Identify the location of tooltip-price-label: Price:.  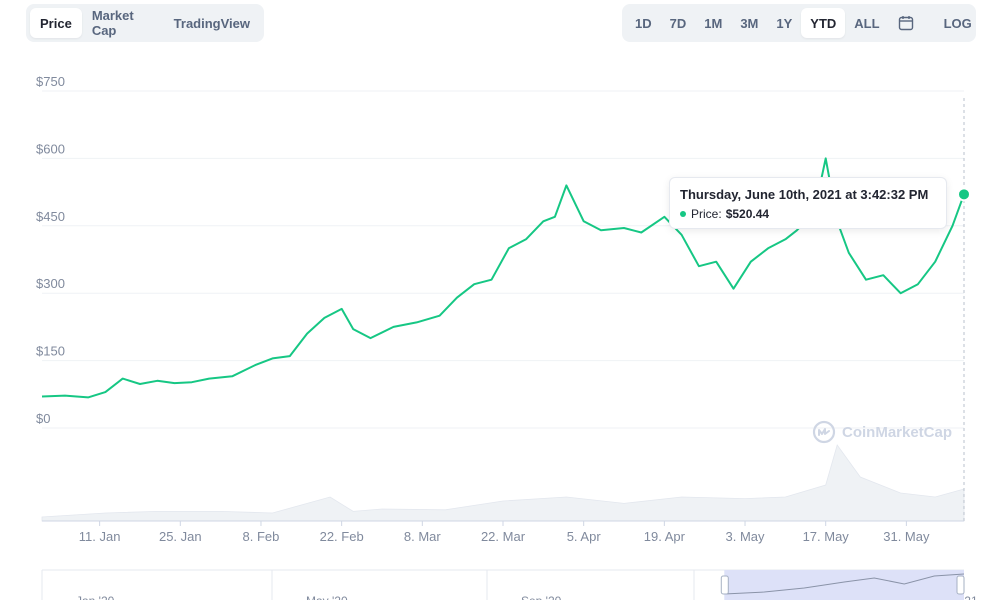
(706, 214).